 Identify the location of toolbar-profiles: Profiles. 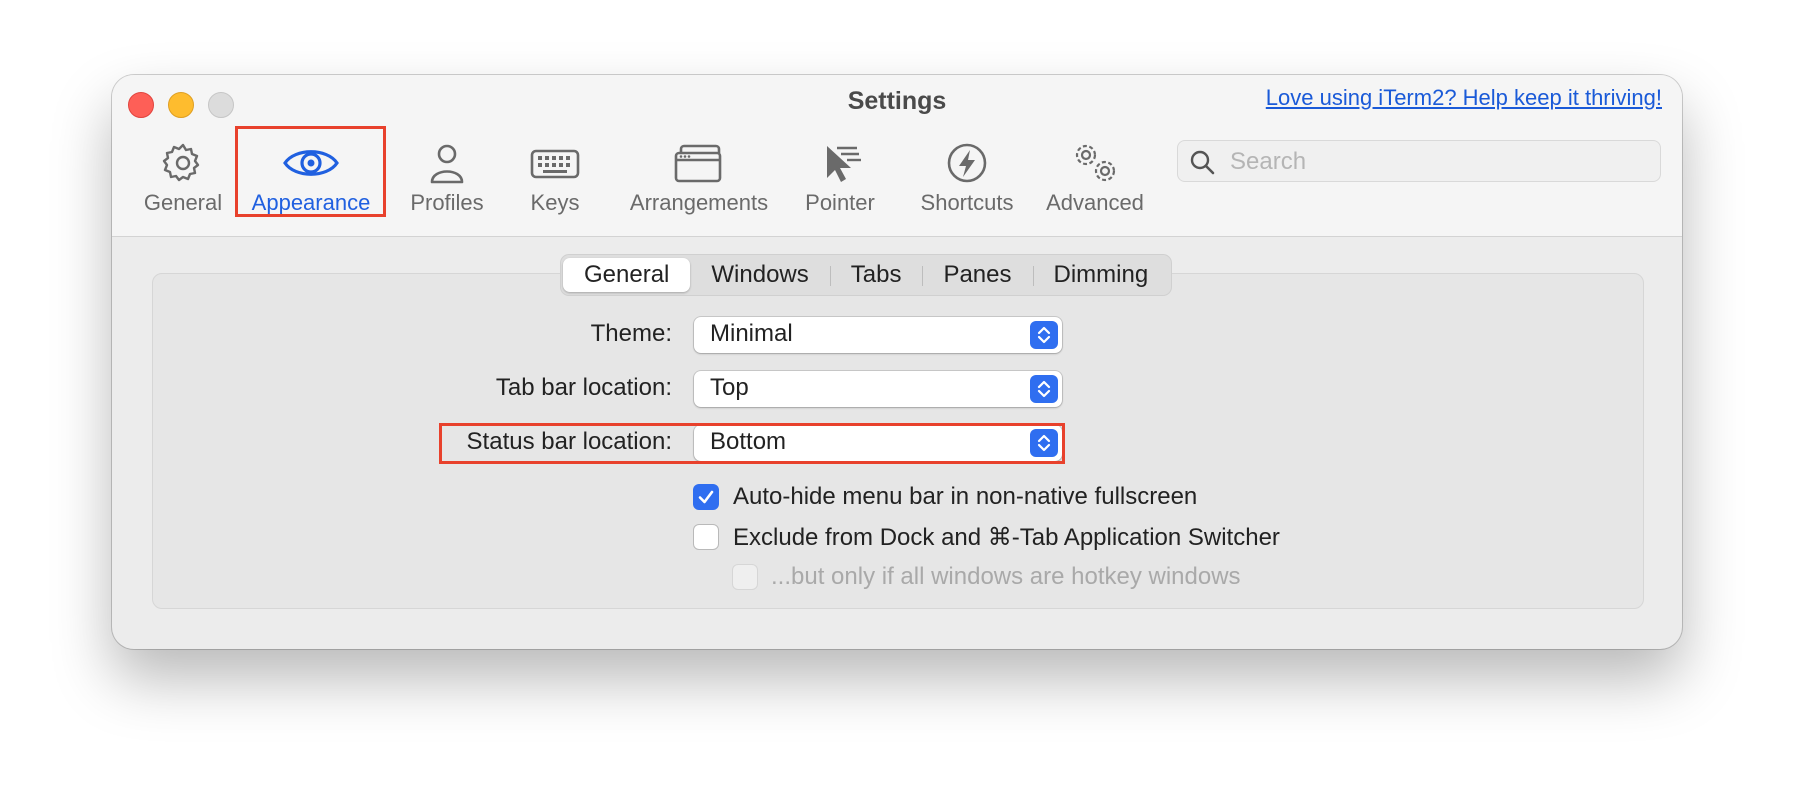
(447, 180).